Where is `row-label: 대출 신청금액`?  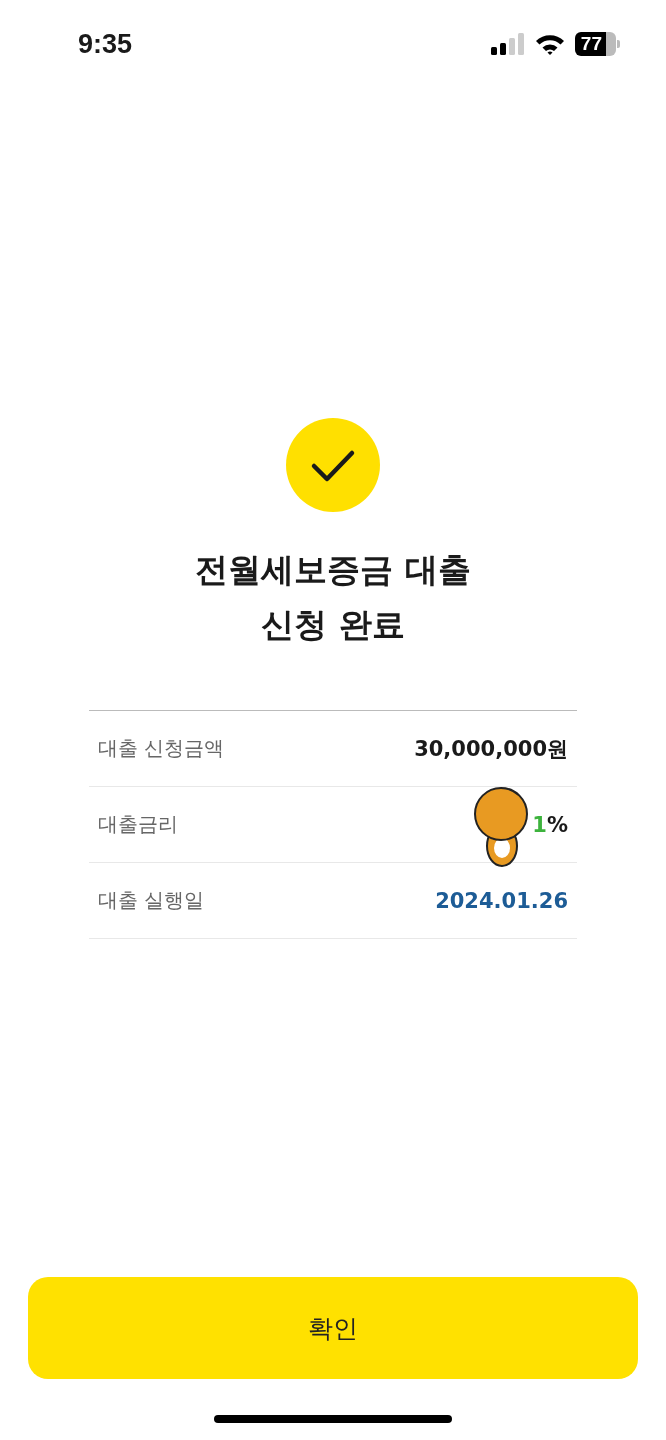 row-label: 대출 신청금액 is located at coordinates (161, 748).